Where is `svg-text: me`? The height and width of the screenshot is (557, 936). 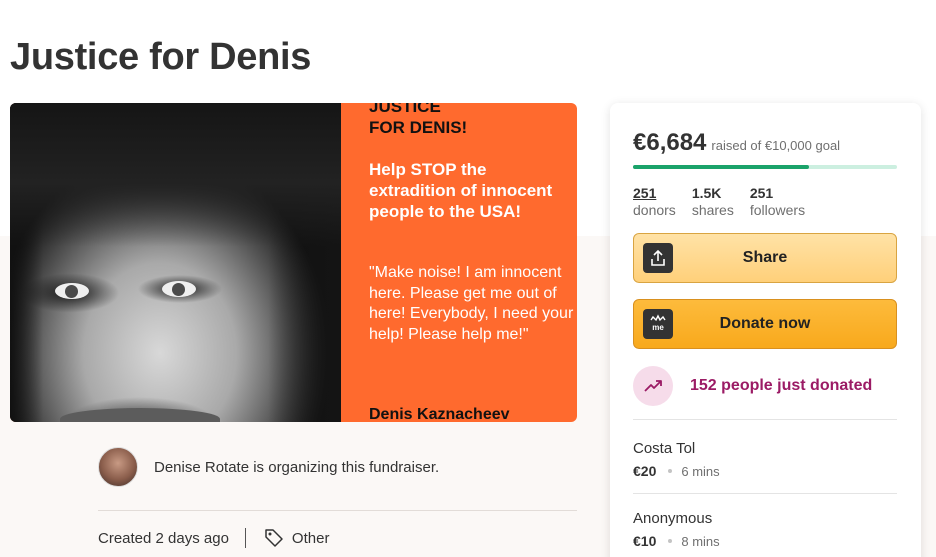
svg-text: me is located at coordinates (658, 327).